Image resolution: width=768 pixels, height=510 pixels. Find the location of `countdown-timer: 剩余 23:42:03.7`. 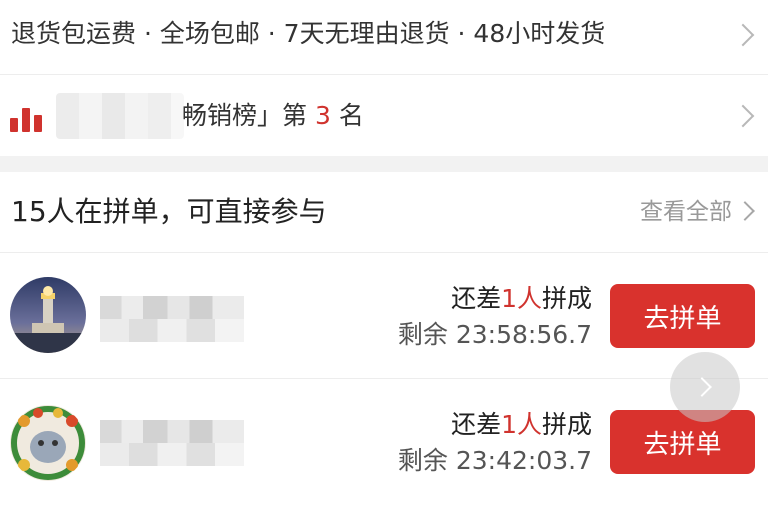

countdown-timer: 剩余 23:42:03.7 is located at coordinates (494, 460).